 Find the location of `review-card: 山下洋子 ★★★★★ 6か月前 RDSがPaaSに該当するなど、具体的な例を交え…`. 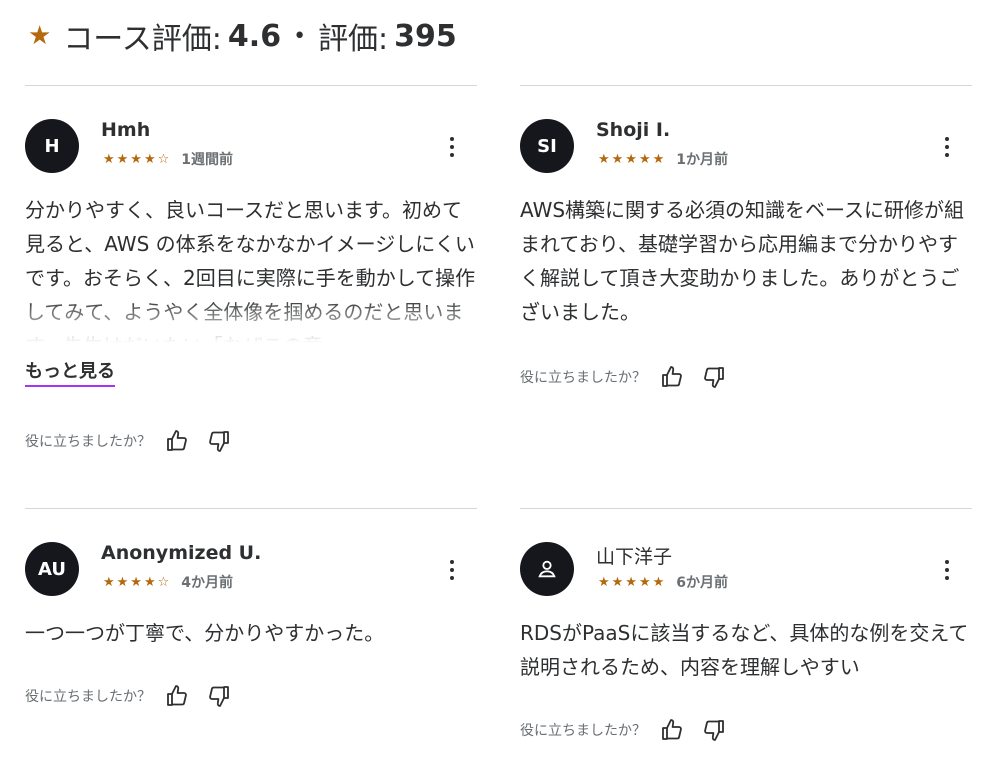

review-card: 山下洋子 ★★★★★ 6か月前 RDSがPaaSに該当するなど、具体的な例を交え… is located at coordinates (746, 635).